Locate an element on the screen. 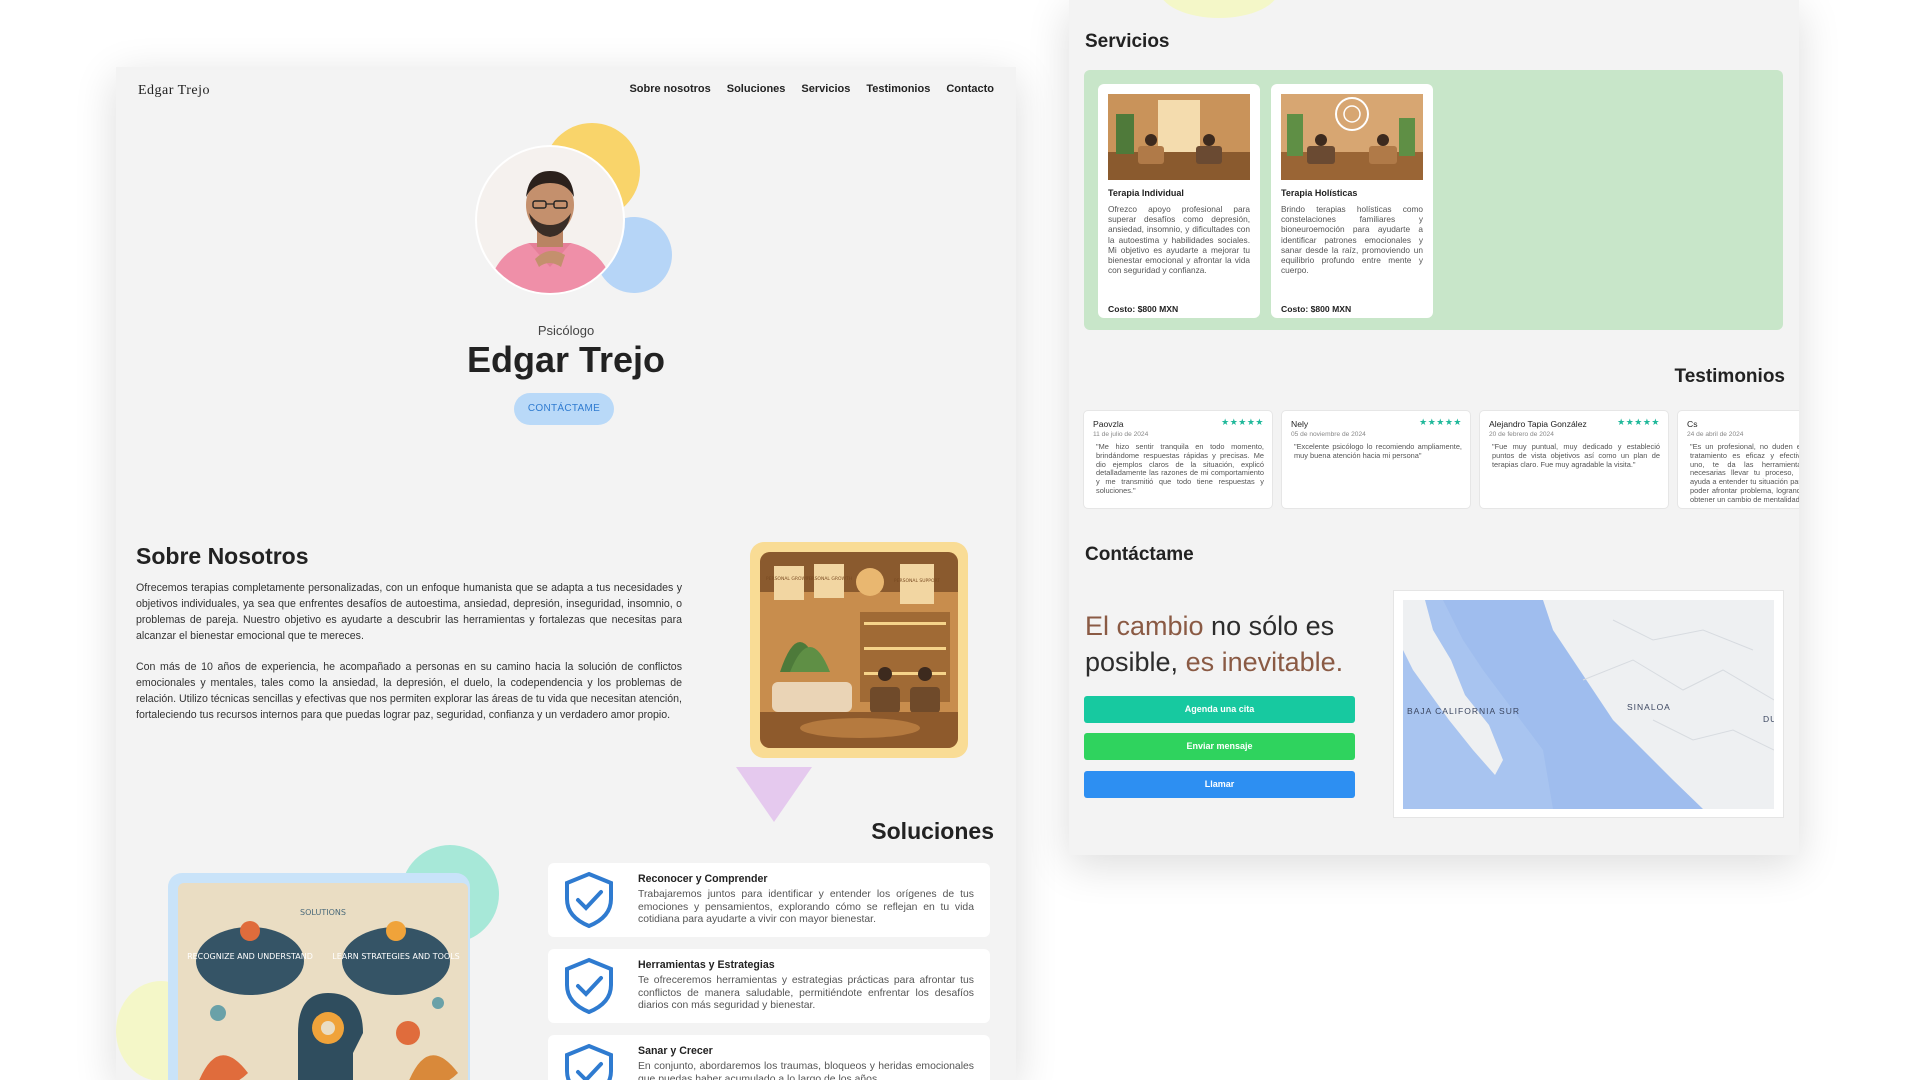  testimonial-author: Cs is located at coordinates (1692, 424).